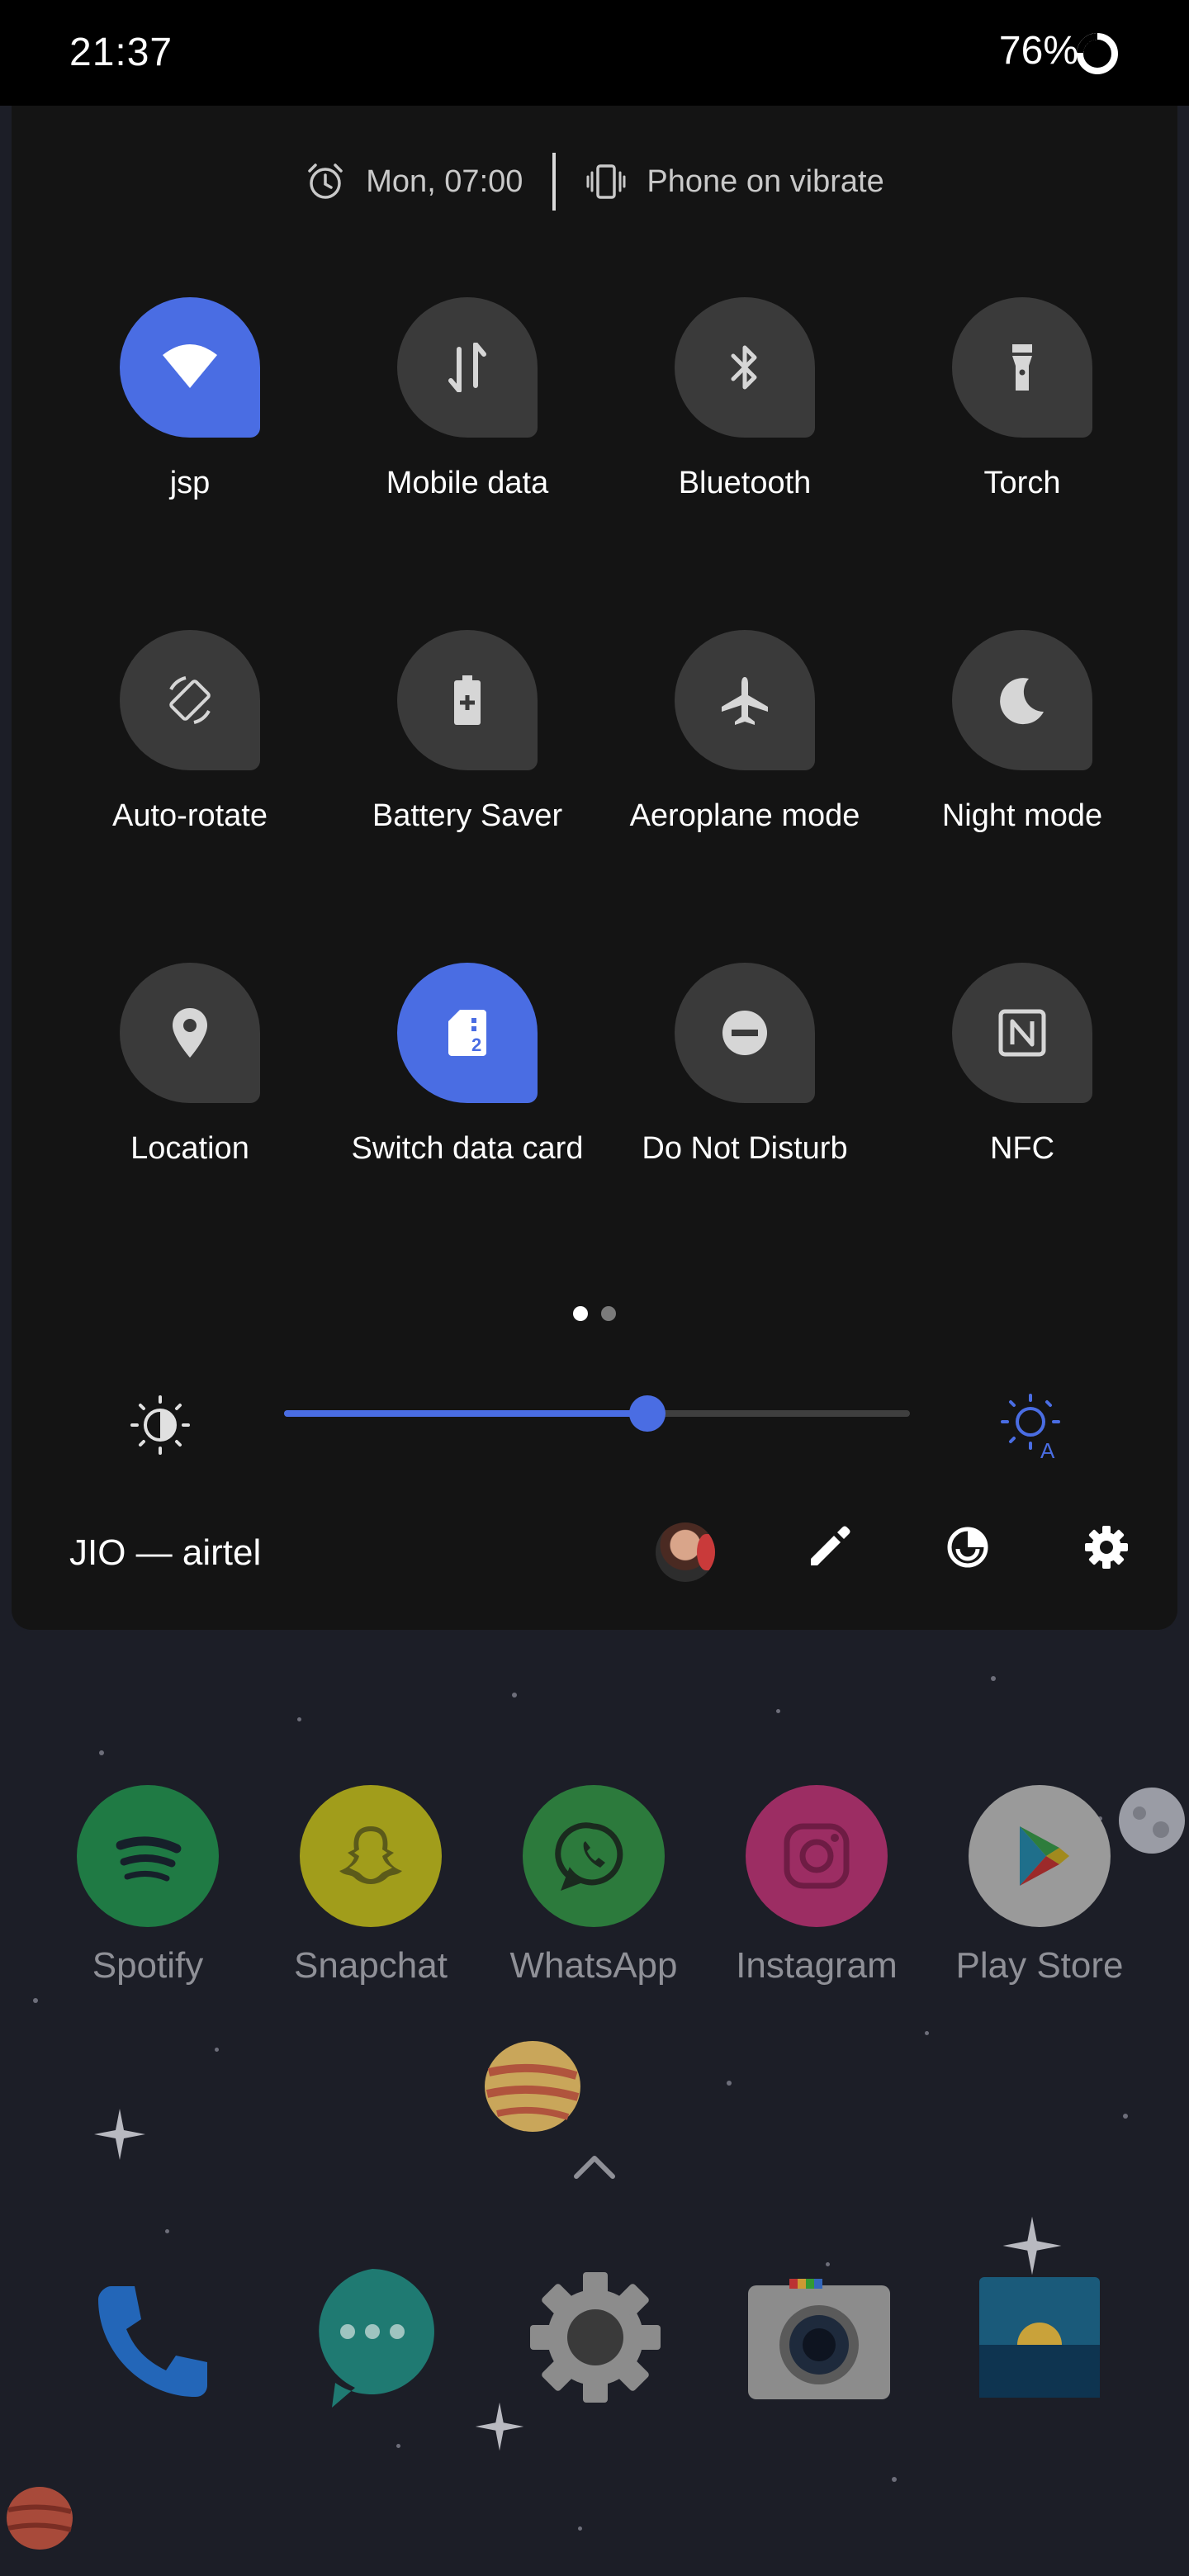 This screenshot has width=1189, height=2576. Describe the element at coordinates (165, 1552) in the screenshot. I see `carrier-name: JIO — airtel` at that location.